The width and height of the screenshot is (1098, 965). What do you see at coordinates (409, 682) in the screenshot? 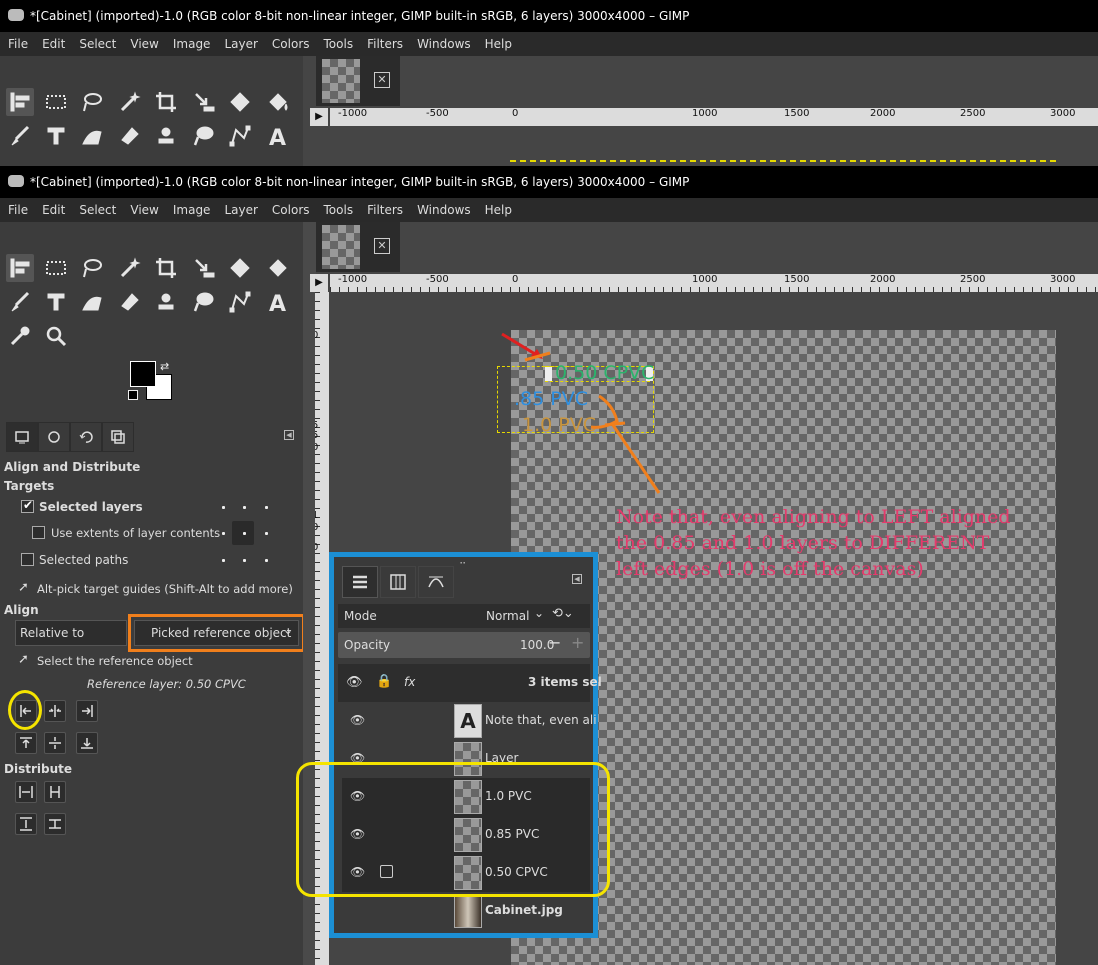
I see `fx-header-icon: fx` at bounding box center [409, 682].